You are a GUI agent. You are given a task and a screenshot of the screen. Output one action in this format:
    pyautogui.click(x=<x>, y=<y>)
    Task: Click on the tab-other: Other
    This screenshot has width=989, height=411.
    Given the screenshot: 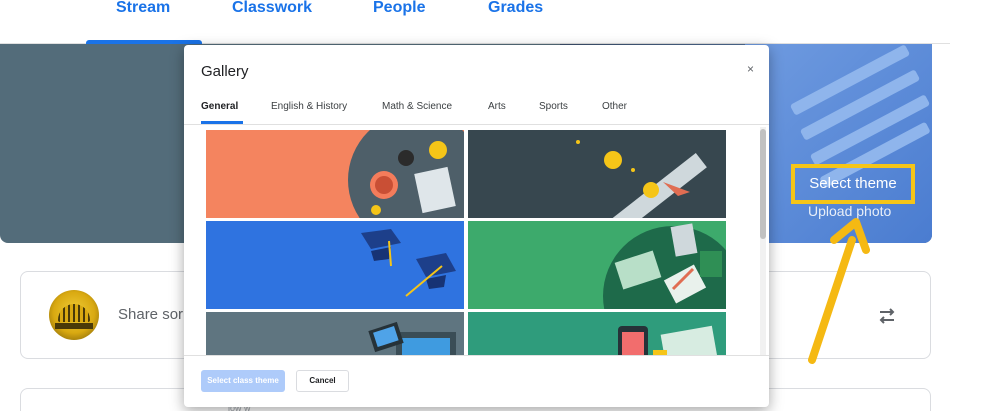 What is the action you would take?
    pyautogui.click(x=614, y=106)
    